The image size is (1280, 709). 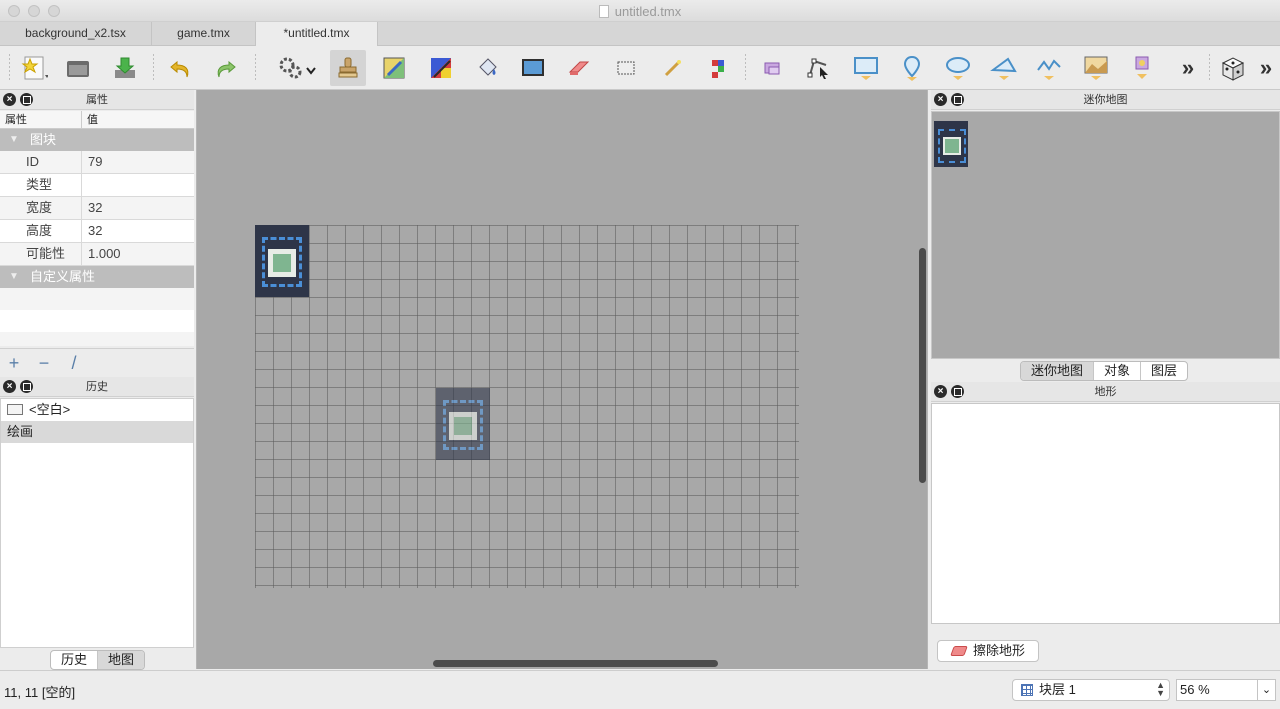 What do you see at coordinates (1266, 690) in the screenshot?
I see `chevron-down-icon: ⌄` at bounding box center [1266, 690].